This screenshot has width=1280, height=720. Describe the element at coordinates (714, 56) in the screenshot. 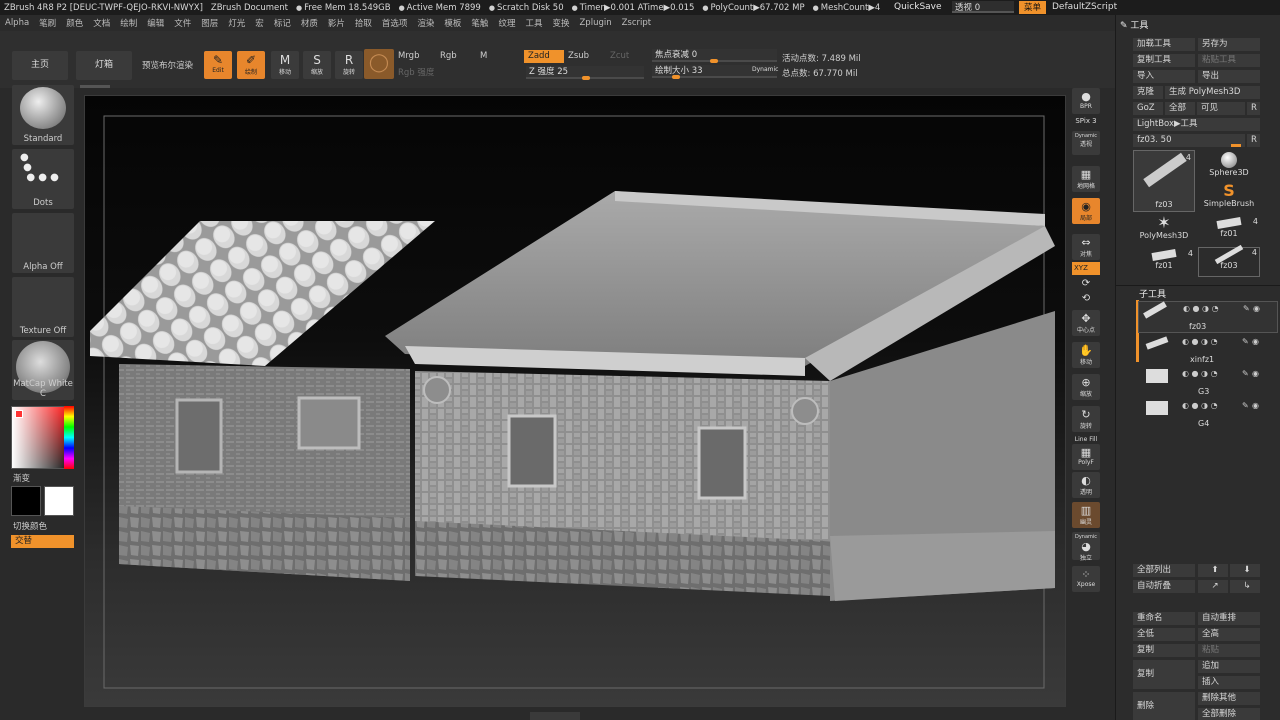

I see `focal-shift-slider: 焦点衰减 0` at that location.